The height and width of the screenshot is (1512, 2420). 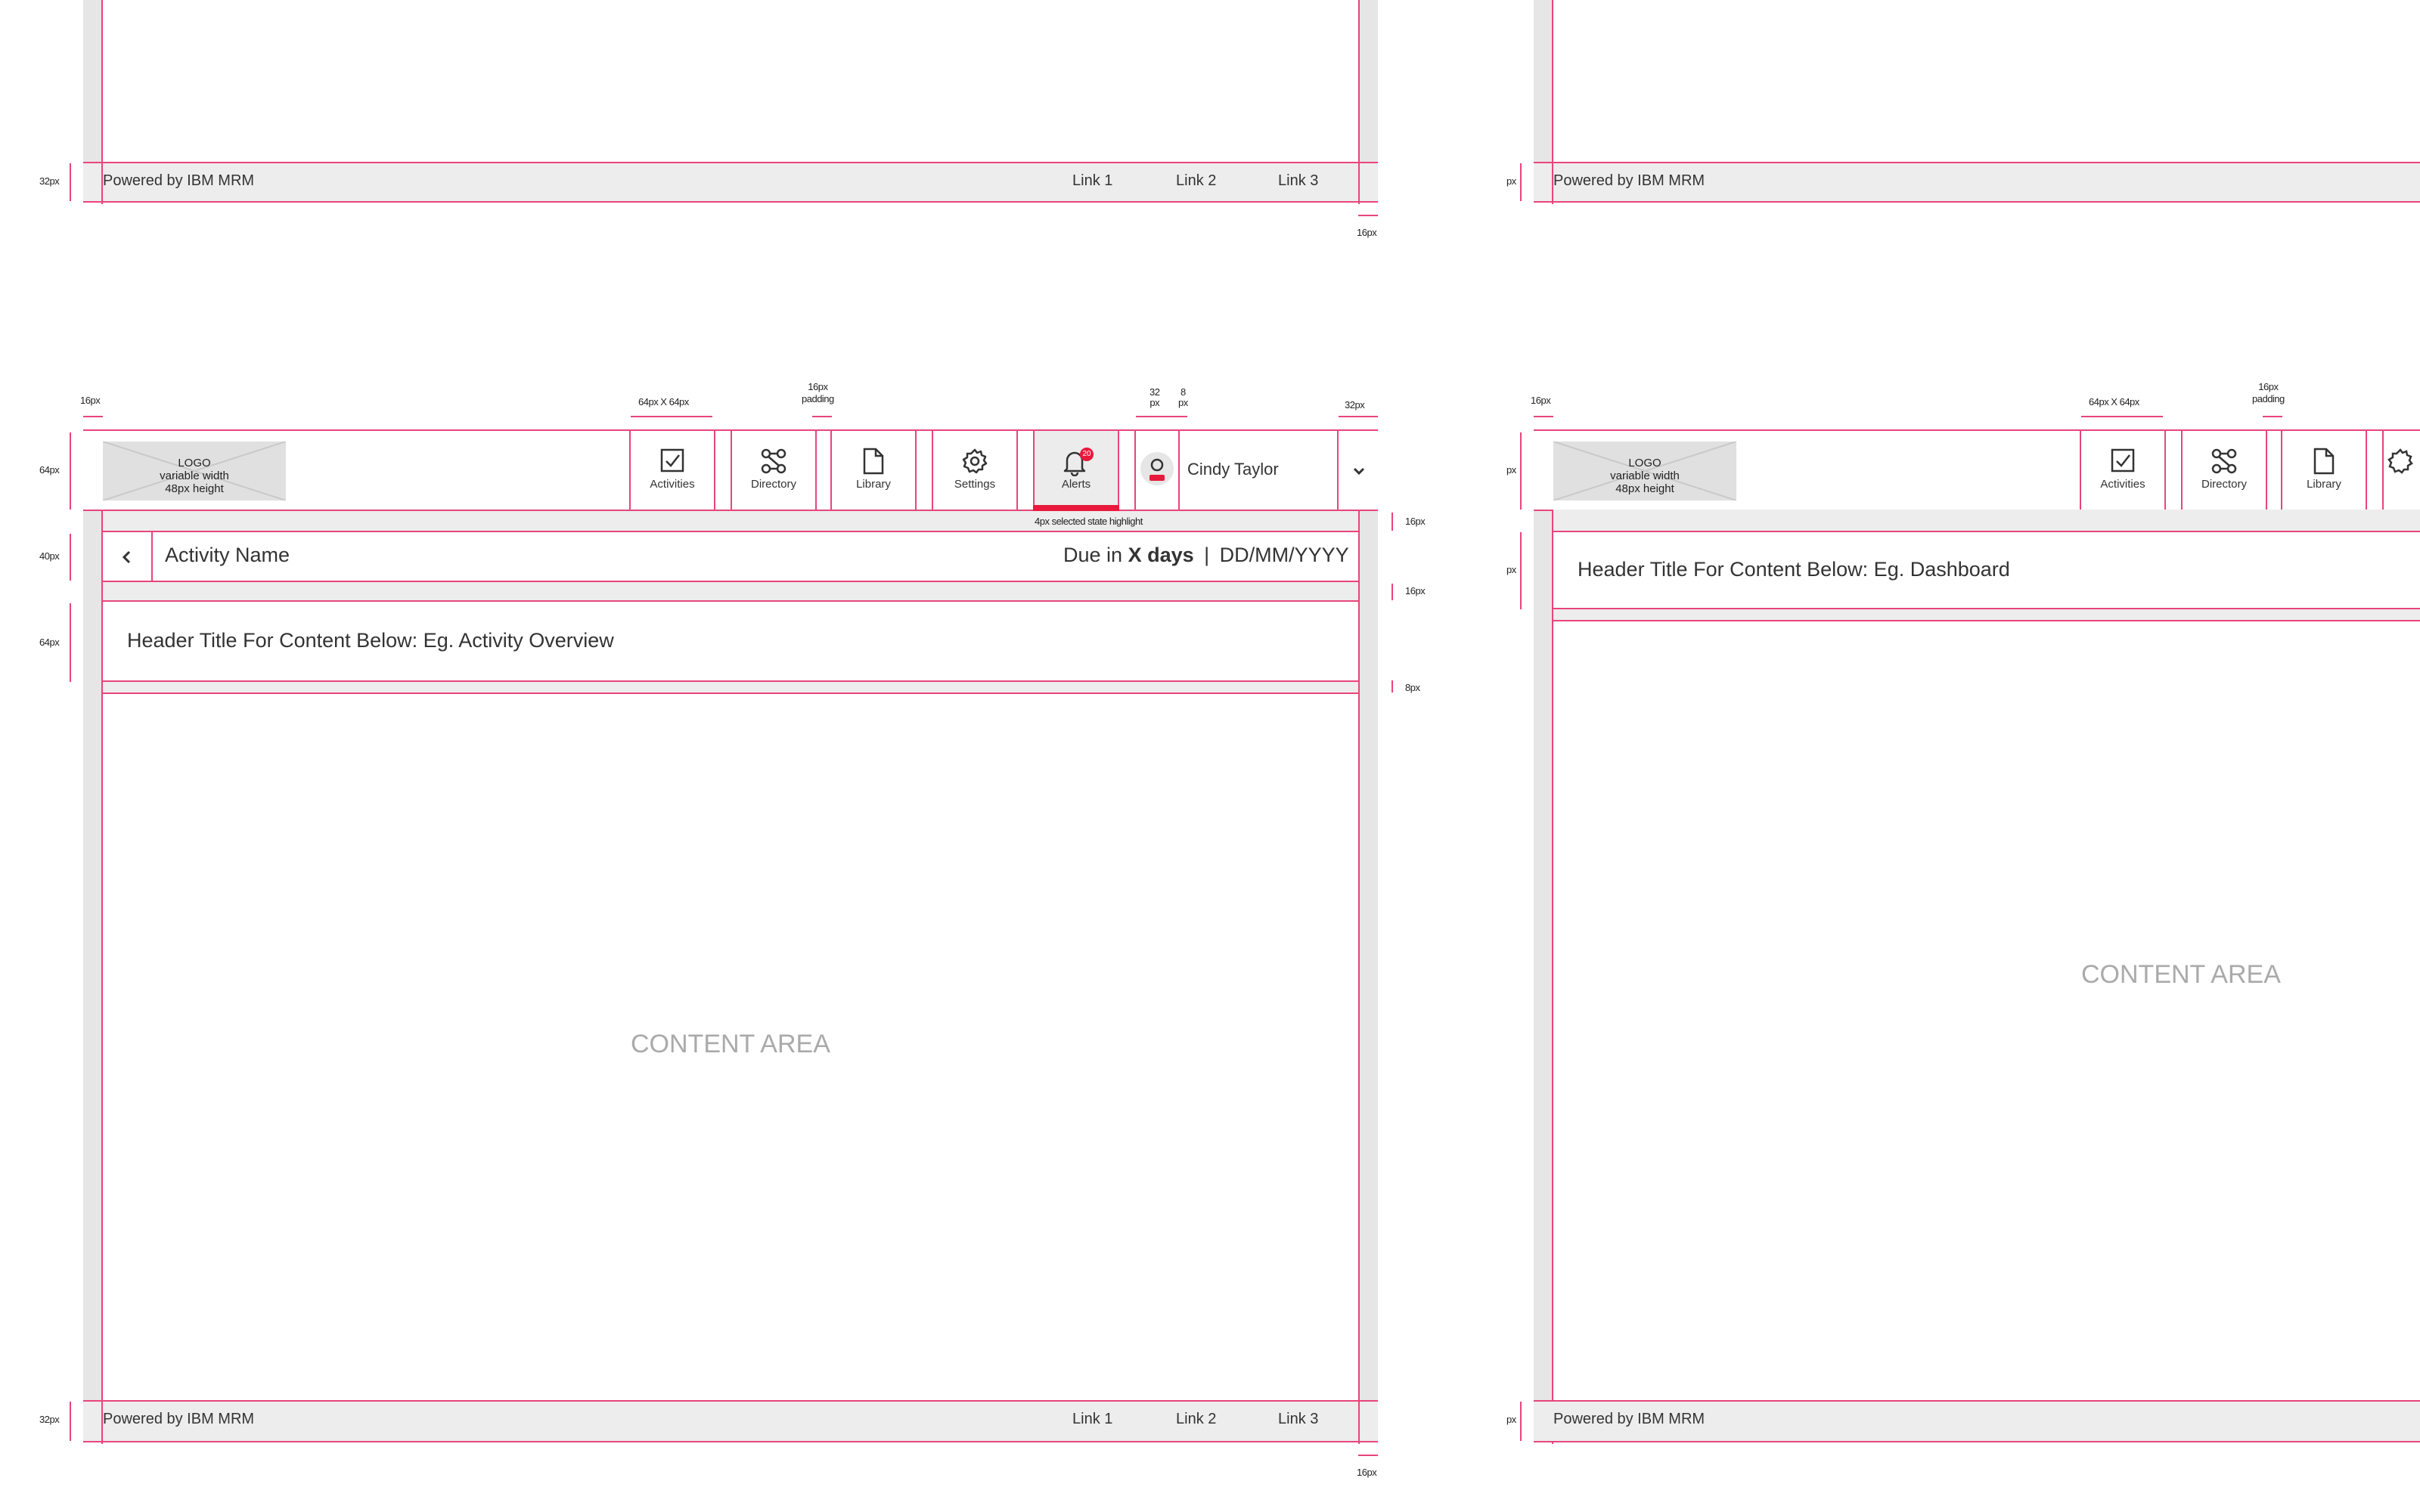 I want to click on nav-activities: Activities, so click(x=672, y=471).